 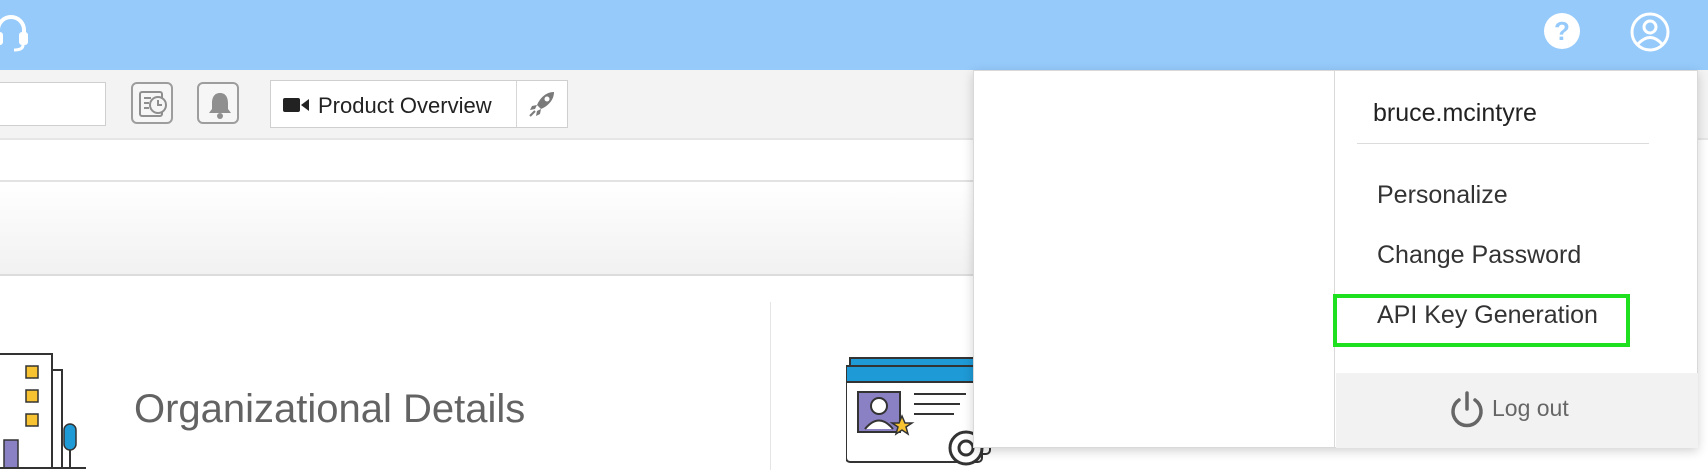 What do you see at coordinates (405, 105) in the screenshot?
I see `product-overview-label: Product Overview` at bounding box center [405, 105].